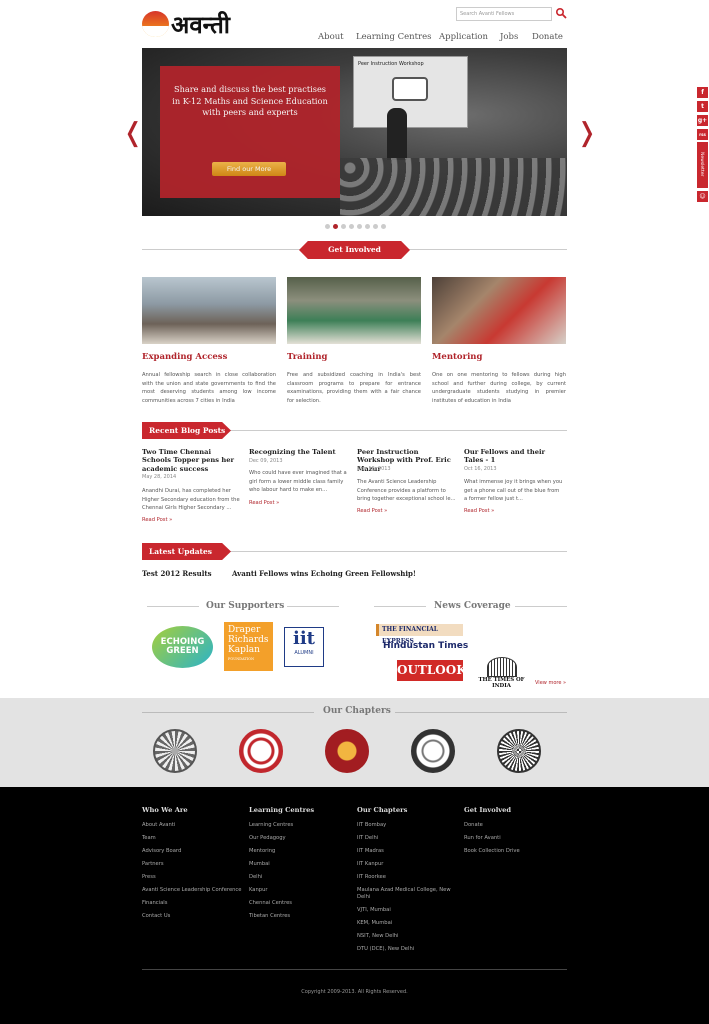  What do you see at coordinates (407, 851) in the screenshot?
I see `footer-link: IIT Madras` at bounding box center [407, 851].